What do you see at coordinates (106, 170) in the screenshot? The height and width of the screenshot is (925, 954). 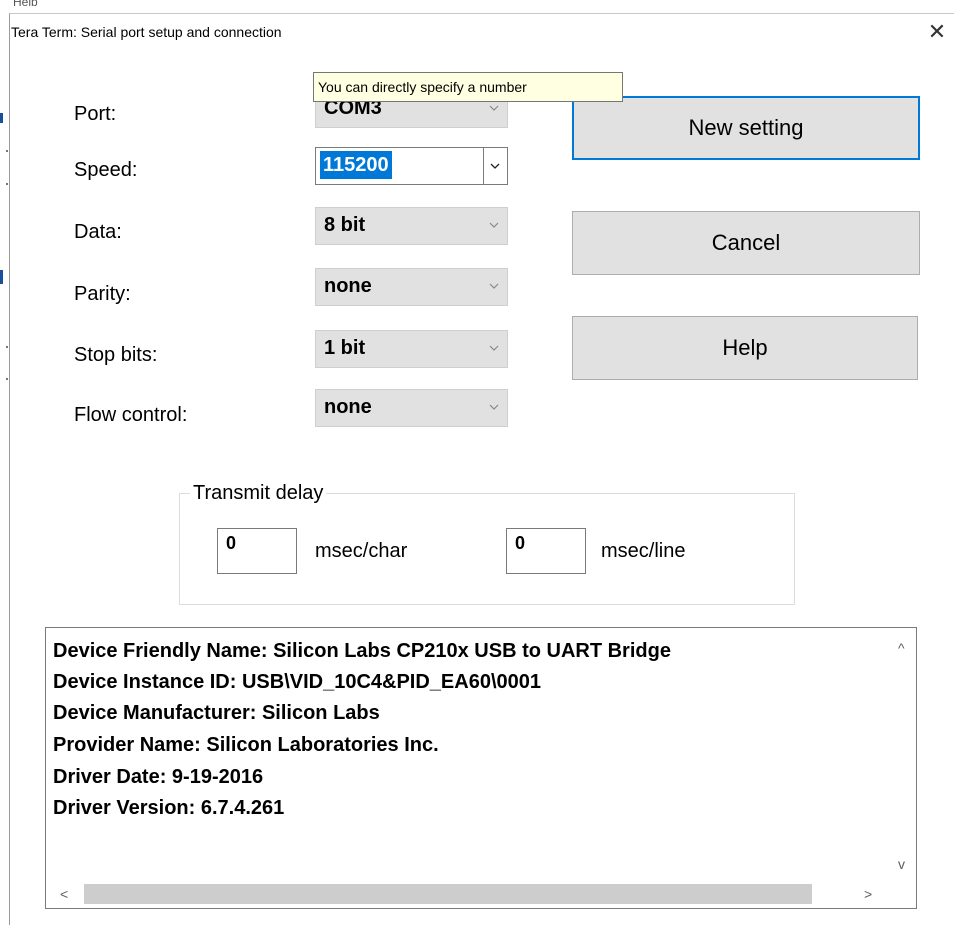 I see `speed-label: Speed:` at bounding box center [106, 170].